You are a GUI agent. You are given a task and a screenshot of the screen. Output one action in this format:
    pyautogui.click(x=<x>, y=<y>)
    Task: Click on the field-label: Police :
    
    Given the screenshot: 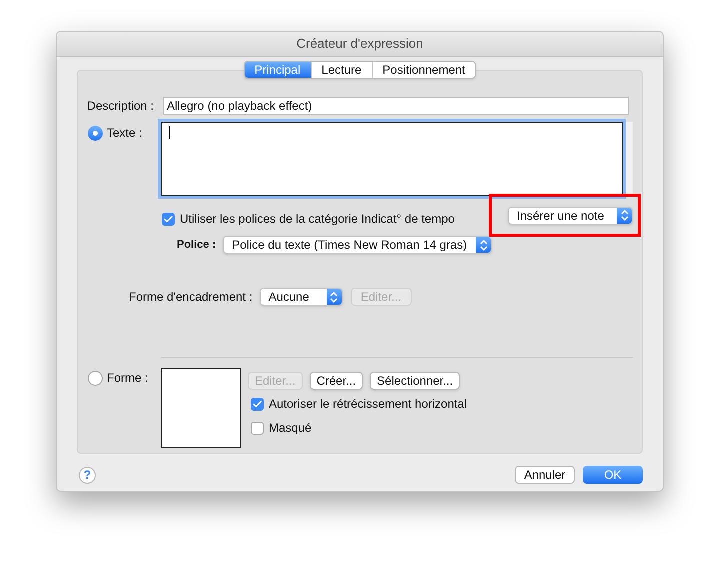 What is the action you would take?
    pyautogui.click(x=196, y=245)
    